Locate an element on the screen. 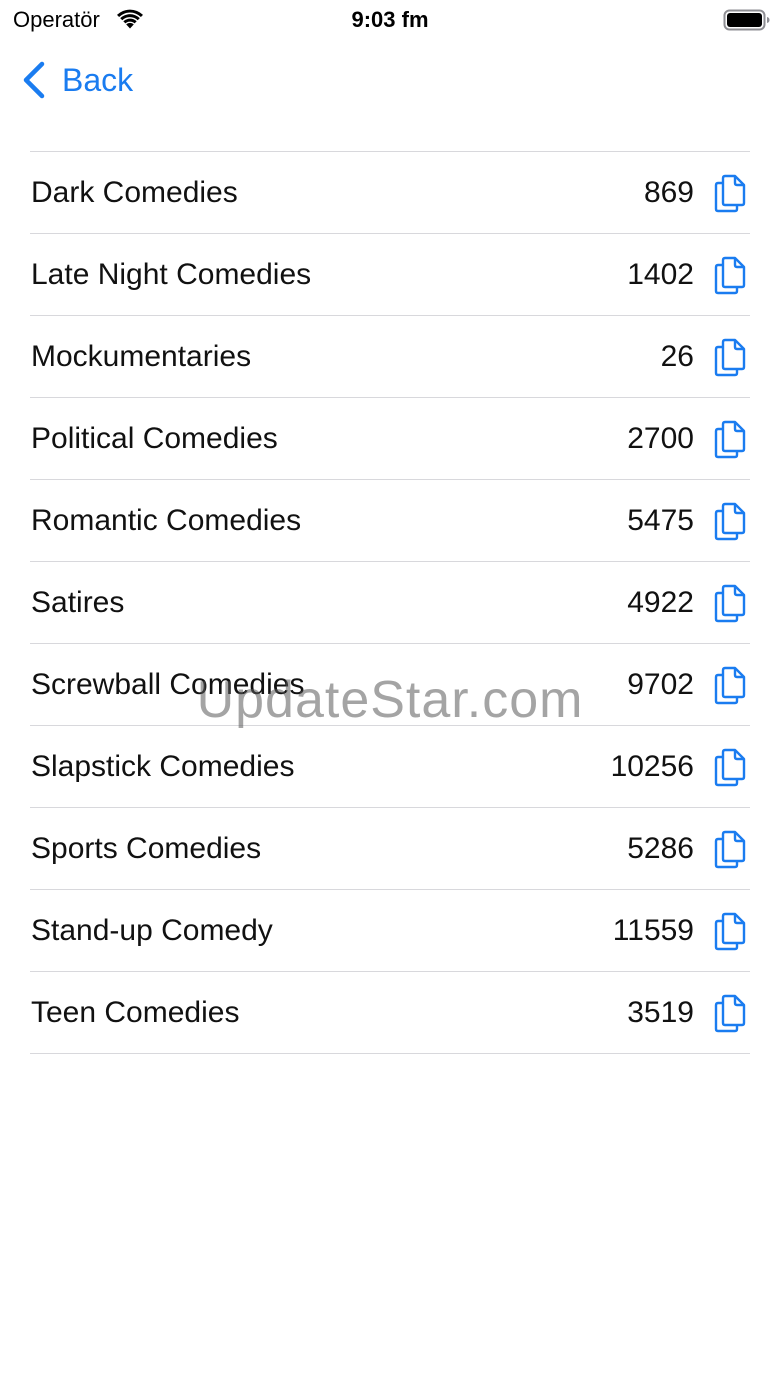 This screenshot has width=780, height=1387. status-bar: Operatör 9:03 fm is located at coordinates (390, 20).